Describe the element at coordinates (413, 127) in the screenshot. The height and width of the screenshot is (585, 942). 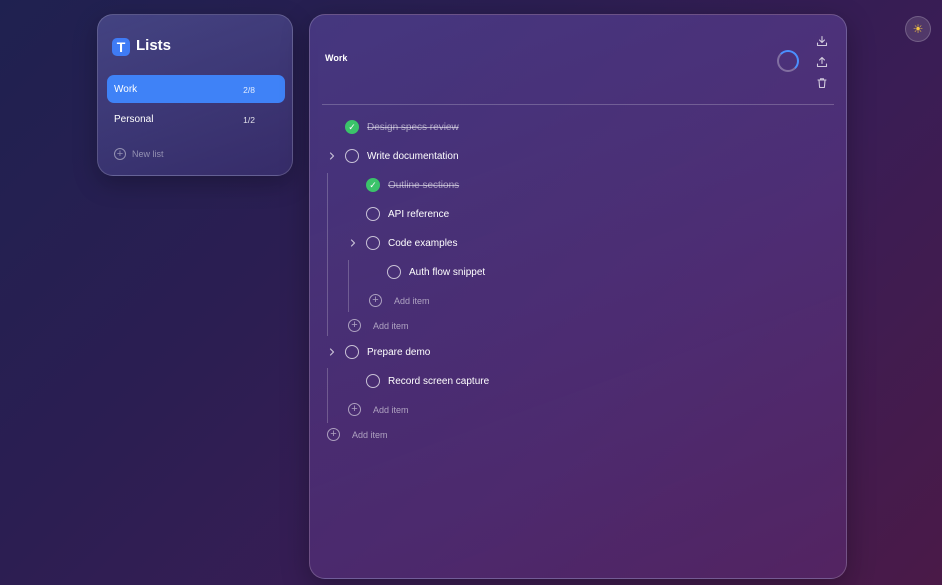
I see `task-label: Design specs review` at that location.